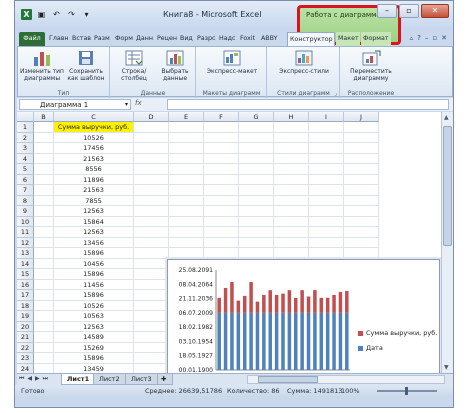 The width and height of the screenshot is (474, 413). I want to click on undo-icon: ↶, so click(56, 14).